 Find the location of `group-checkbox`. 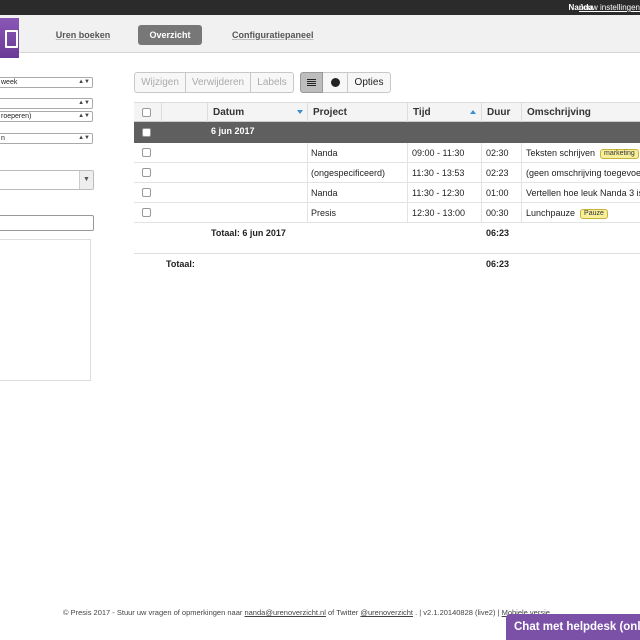

group-checkbox is located at coordinates (146, 132).